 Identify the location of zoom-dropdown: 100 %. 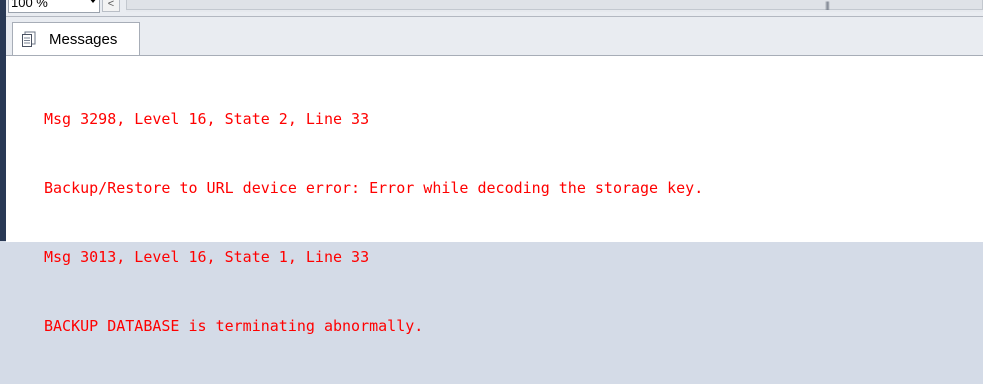
(54, 6).